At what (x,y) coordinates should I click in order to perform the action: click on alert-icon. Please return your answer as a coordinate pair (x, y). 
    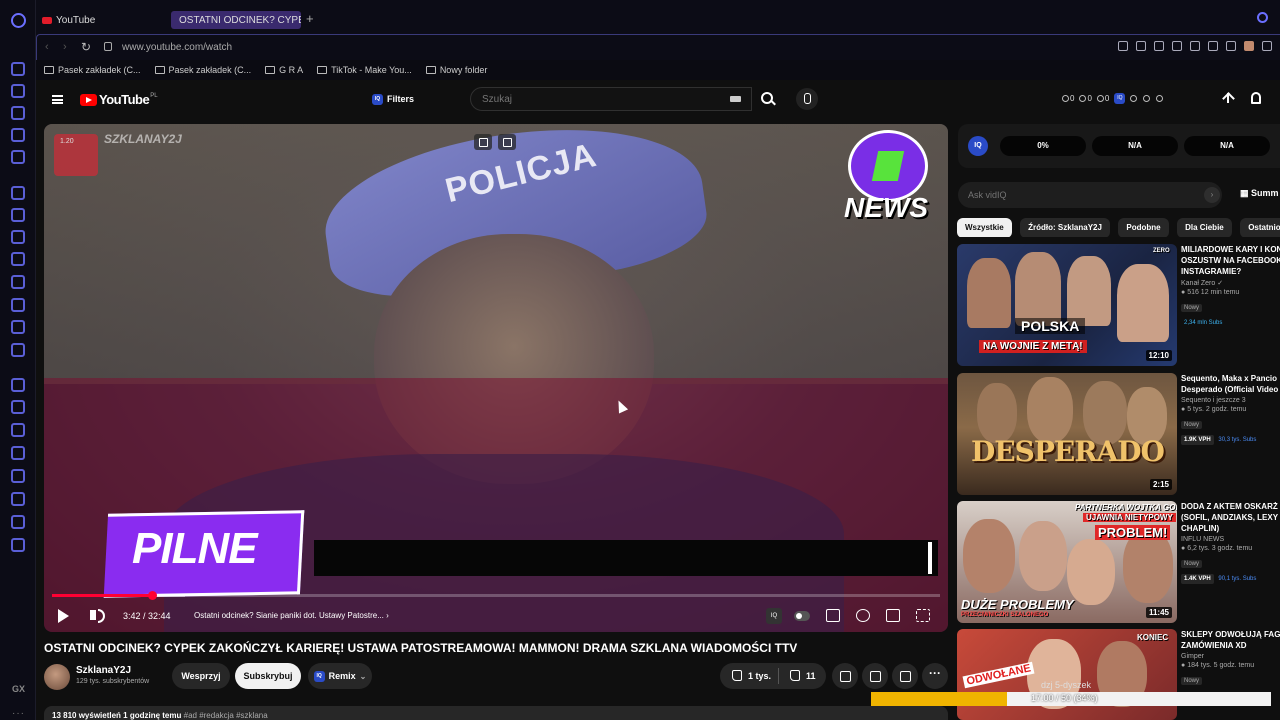
    Looking at the image, I should click on (1160, 98).